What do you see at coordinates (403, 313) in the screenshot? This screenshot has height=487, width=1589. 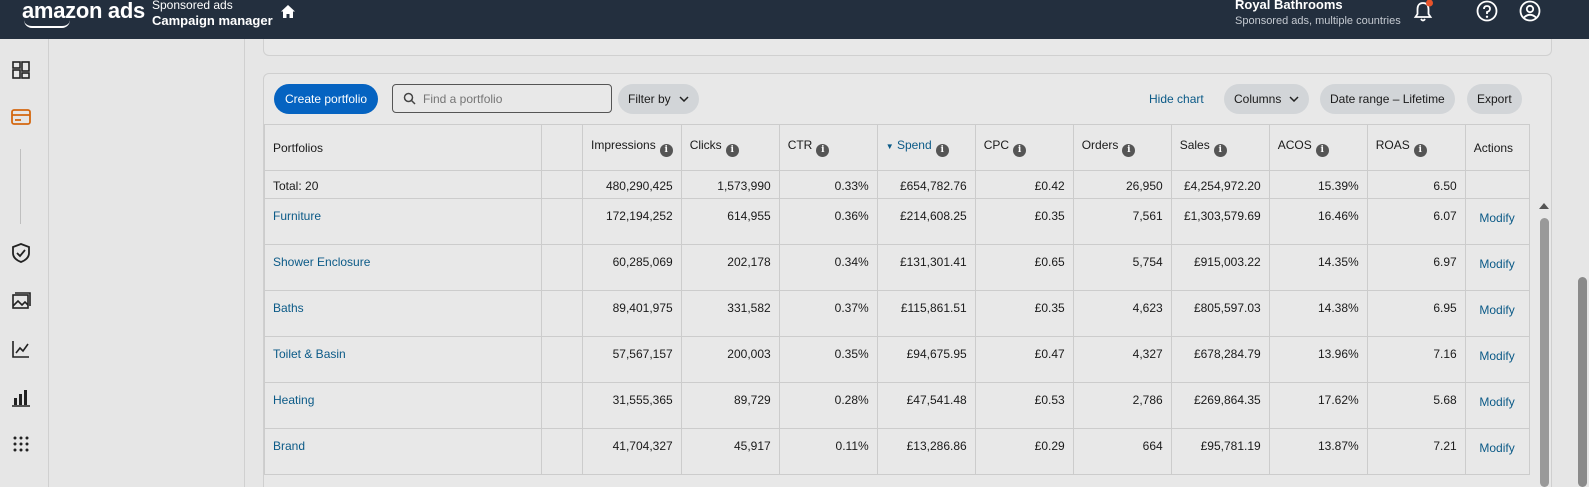 I see `portfolio-name-link: Baths` at bounding box center [403, 313].